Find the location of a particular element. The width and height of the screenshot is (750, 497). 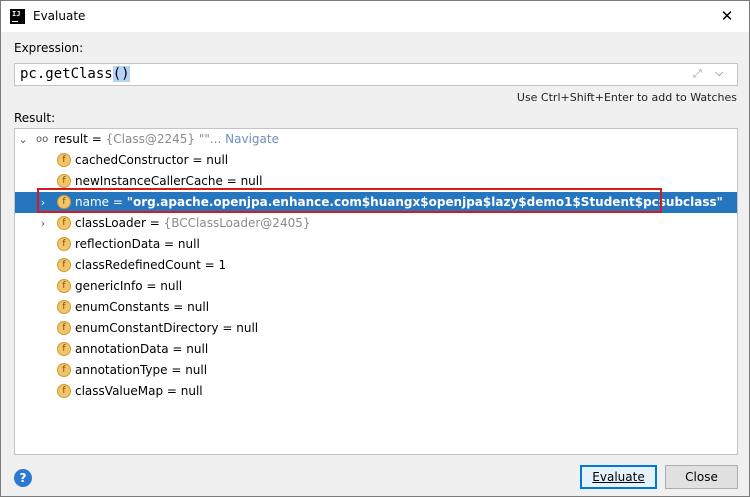

intellij-icon: IJ is located at coordinates (17, 16).